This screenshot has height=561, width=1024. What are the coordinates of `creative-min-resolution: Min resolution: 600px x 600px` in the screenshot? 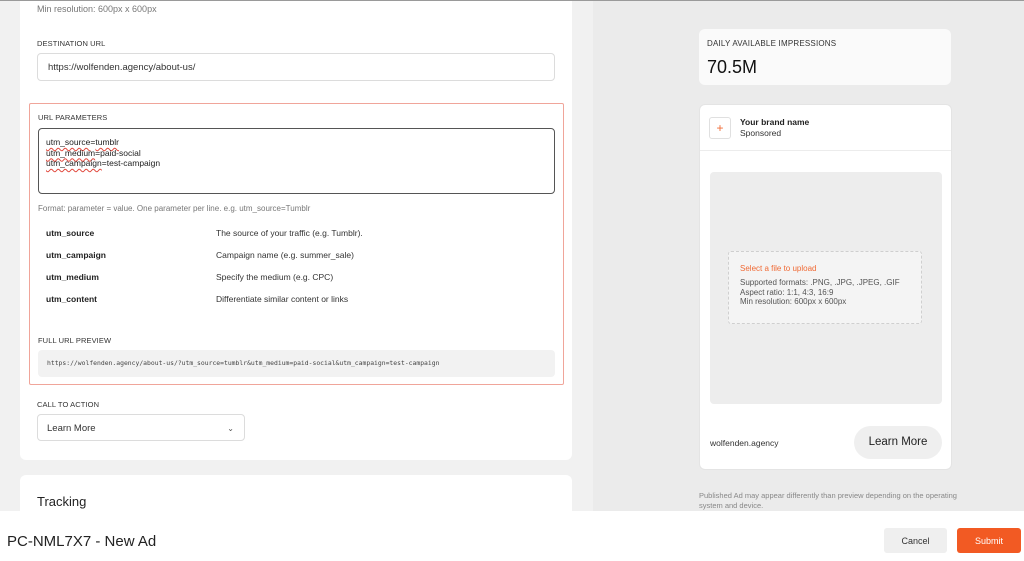 It's located at (97, 9).